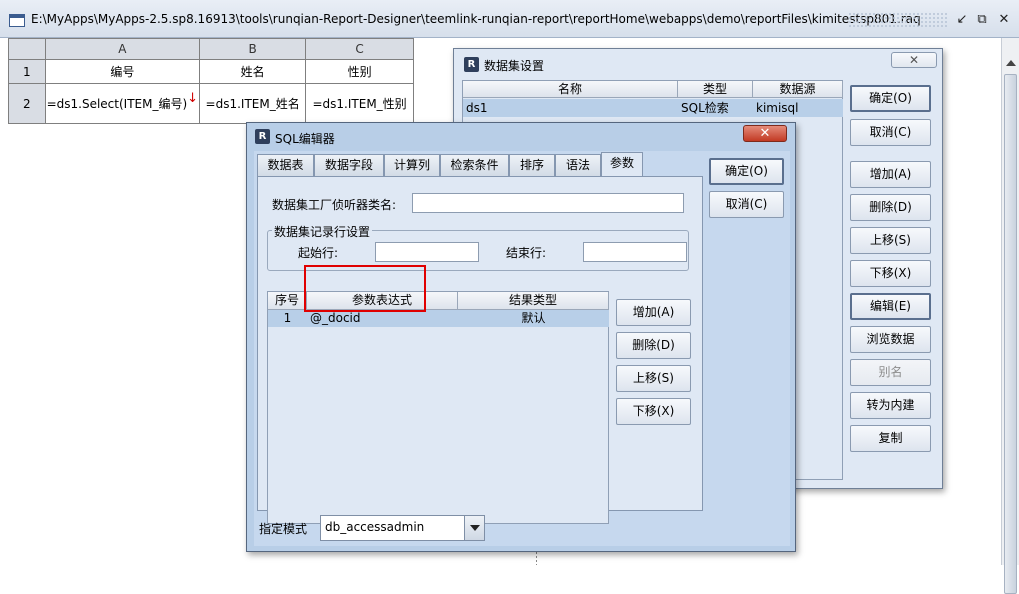  What do you see at coordinates (427, 252) in the screenshot?
I see `start-row-input` at bounding box center [427, 252].